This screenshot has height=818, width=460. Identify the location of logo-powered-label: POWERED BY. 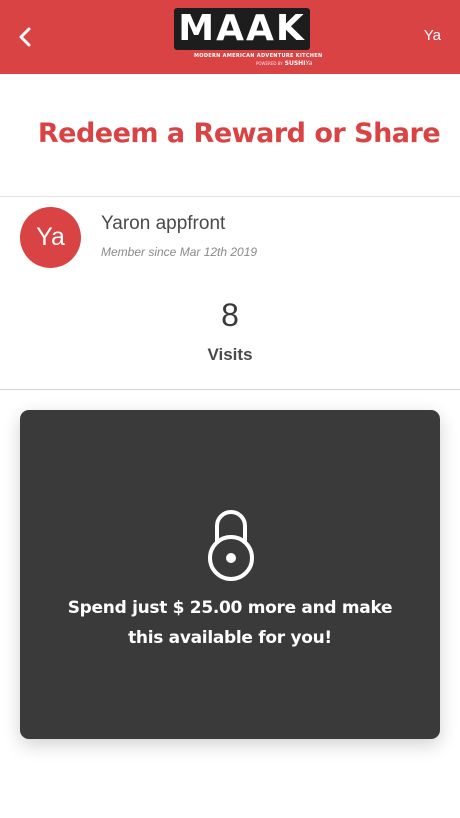
(269, 63).